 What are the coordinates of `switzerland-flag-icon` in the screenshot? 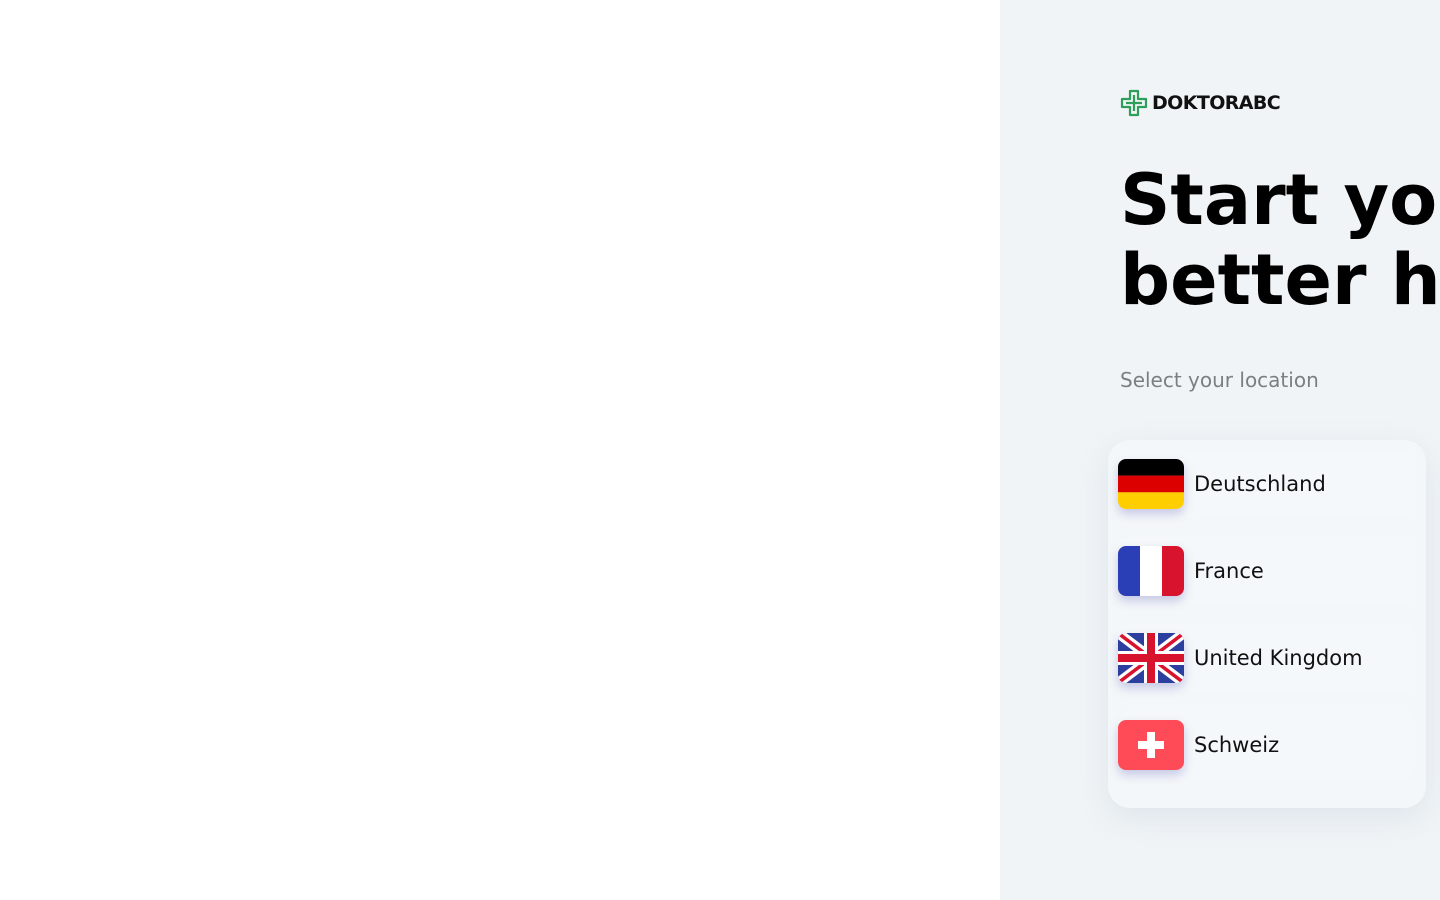 It's located at (1151, 745).